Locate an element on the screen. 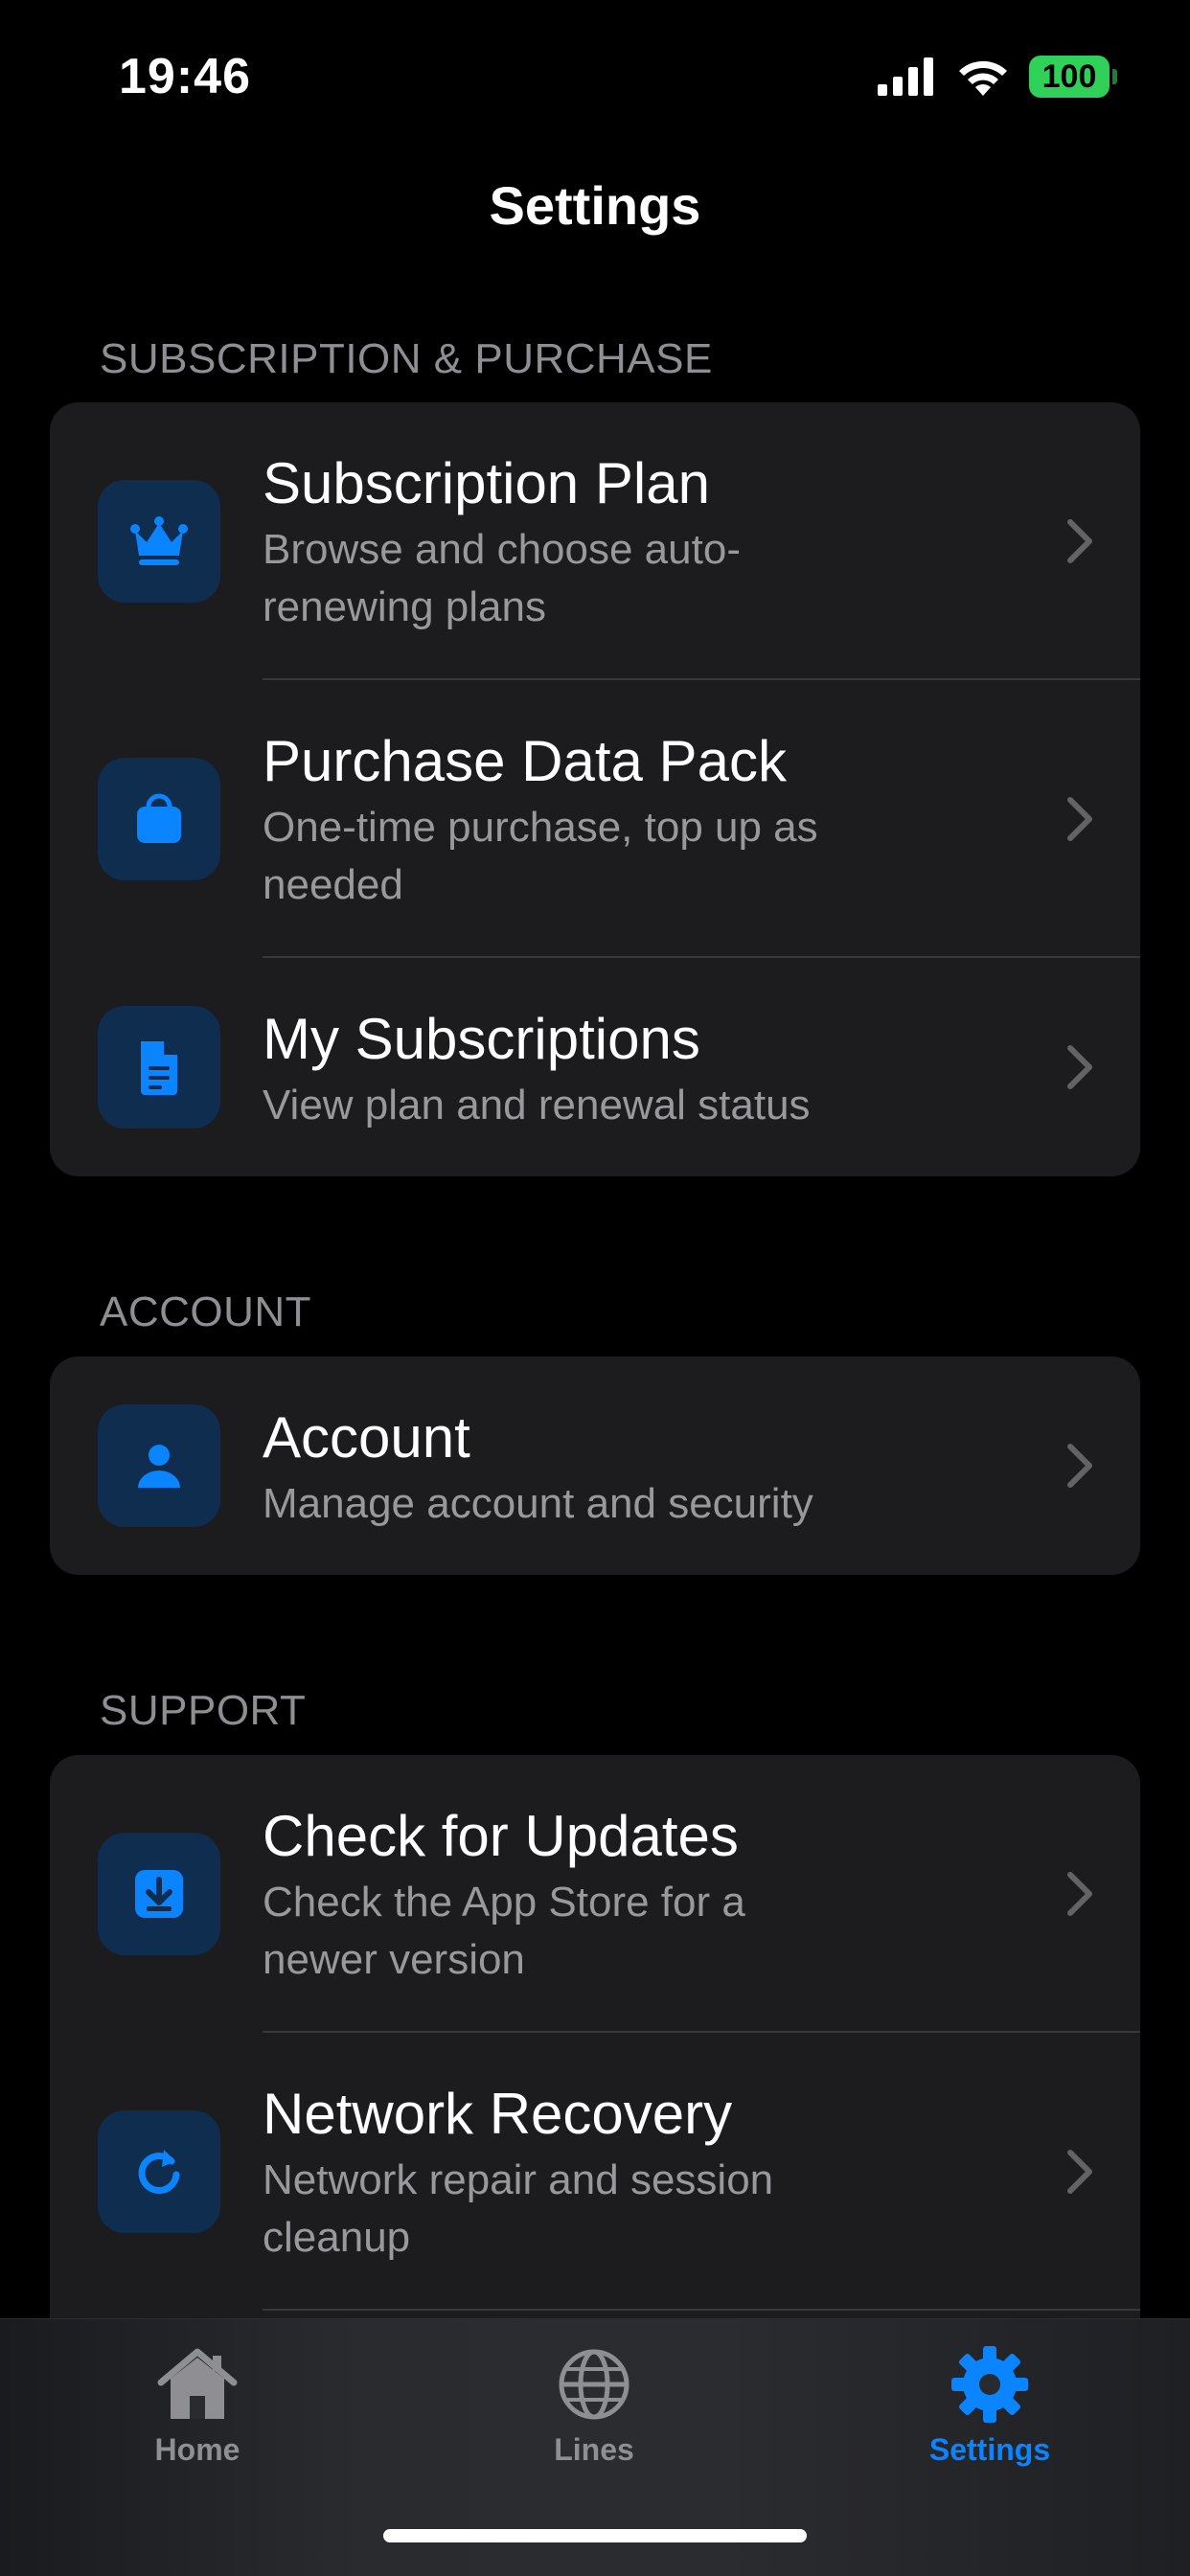  row-divider is located at coordinates (701, 2310).